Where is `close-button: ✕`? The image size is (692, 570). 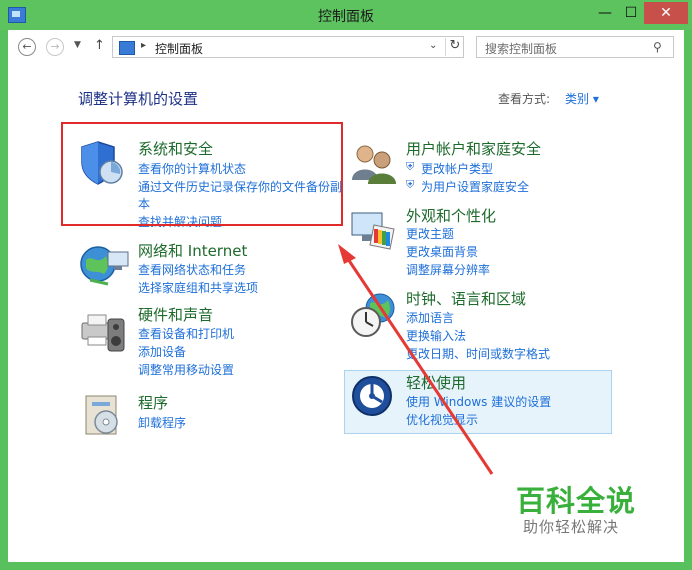
close-button: ✕ is located at coordinates (666, 13).